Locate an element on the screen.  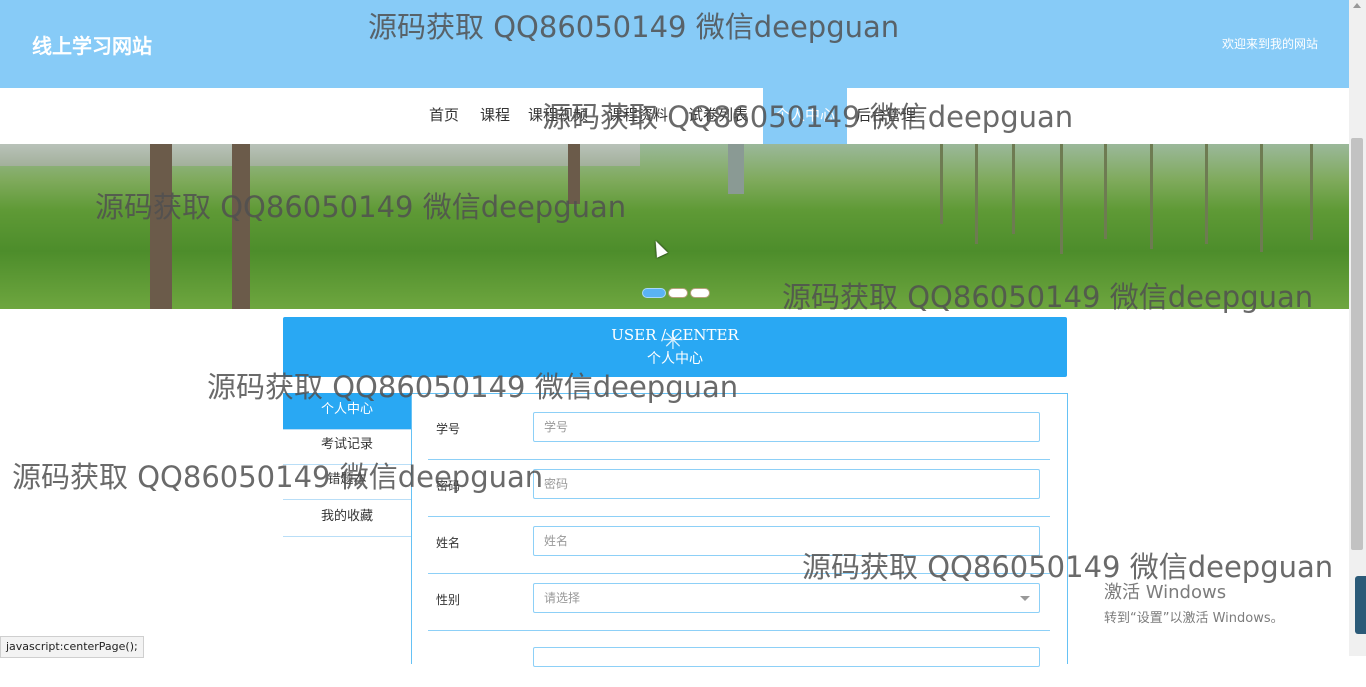
password-label: 密码 is located at coordinates (448, 486).